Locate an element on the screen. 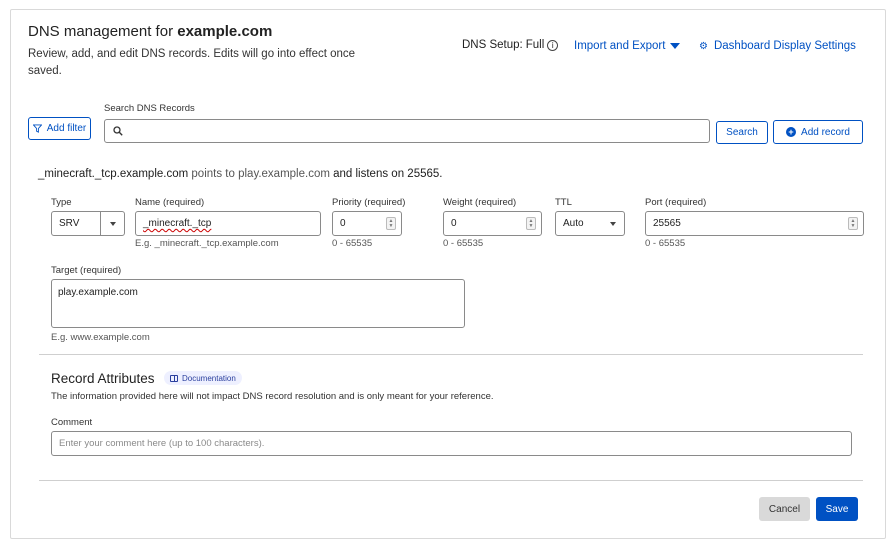 The image size is (888, 539). name-input: _minecraft._tcp is located at coordinates (228, 223).